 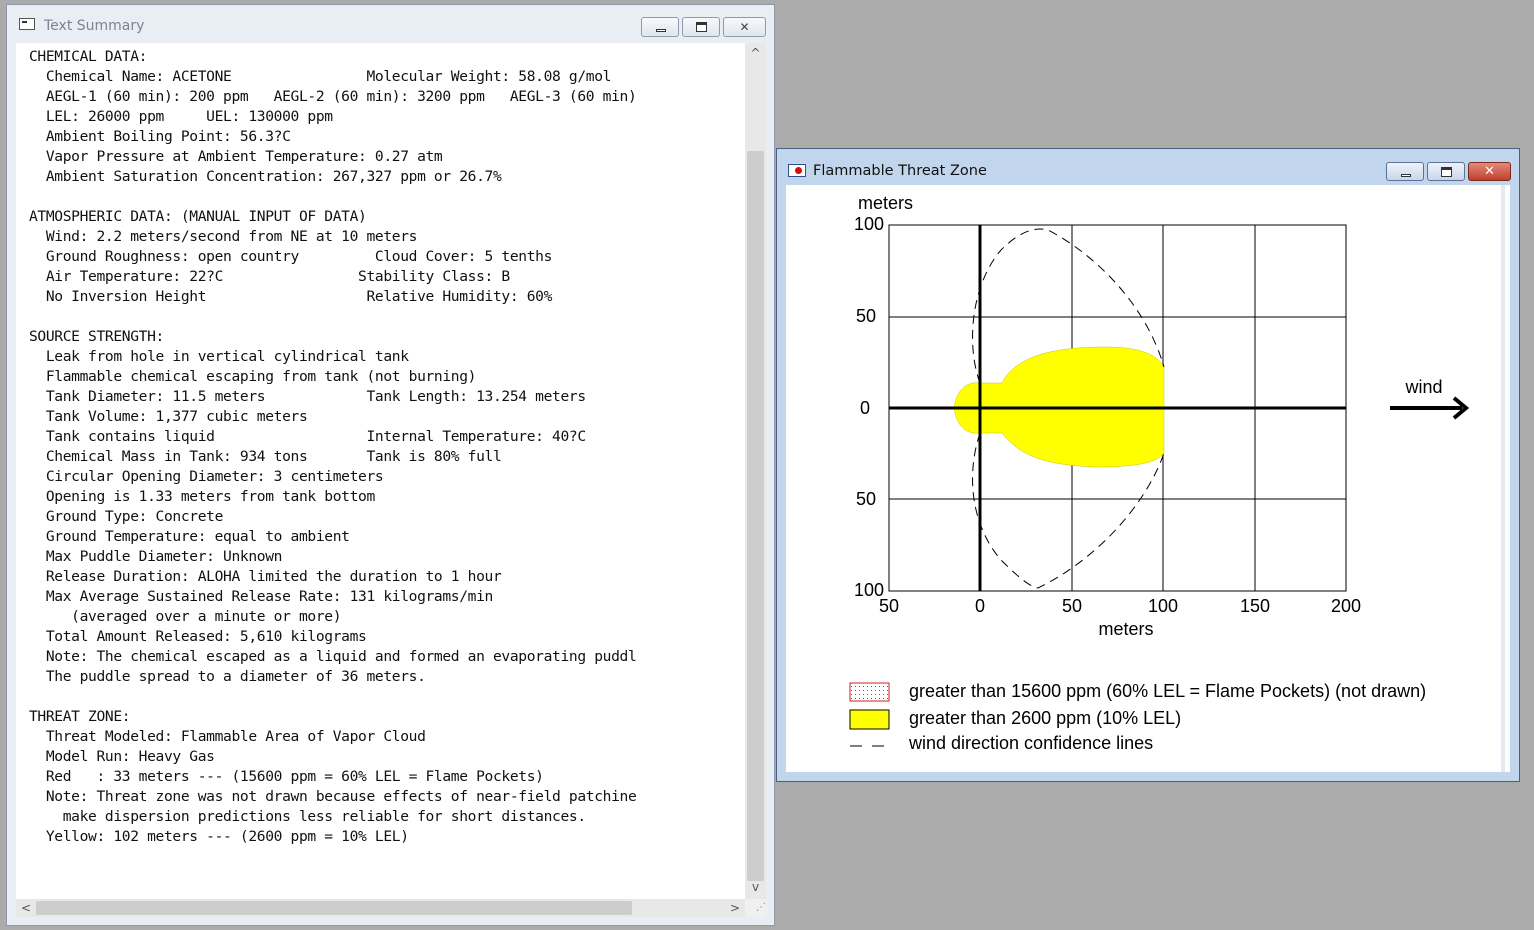 What do you see at coordinates (1430, 408) in the screenshot?
I see `wind-arrow-icon` at bounding box center [1430, 408].